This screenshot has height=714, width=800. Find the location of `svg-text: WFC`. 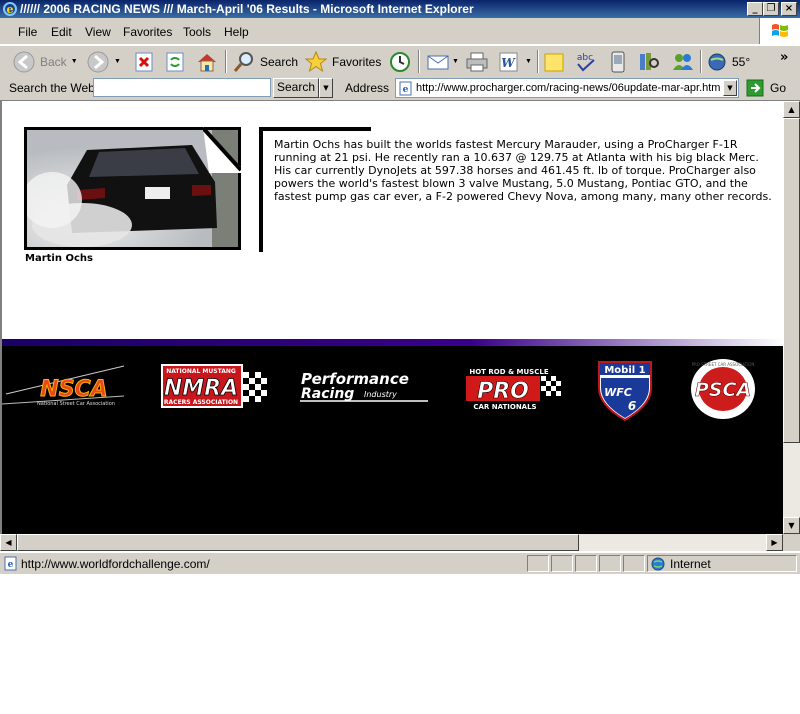

svg-text: WFC is located at coordinates (618, 392).